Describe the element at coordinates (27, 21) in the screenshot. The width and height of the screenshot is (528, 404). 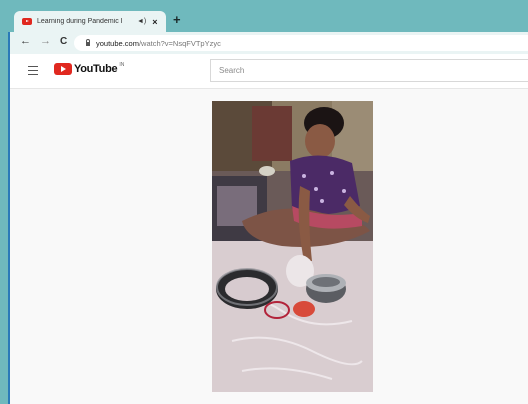
I see `youtube-favicon-icon` at that location.